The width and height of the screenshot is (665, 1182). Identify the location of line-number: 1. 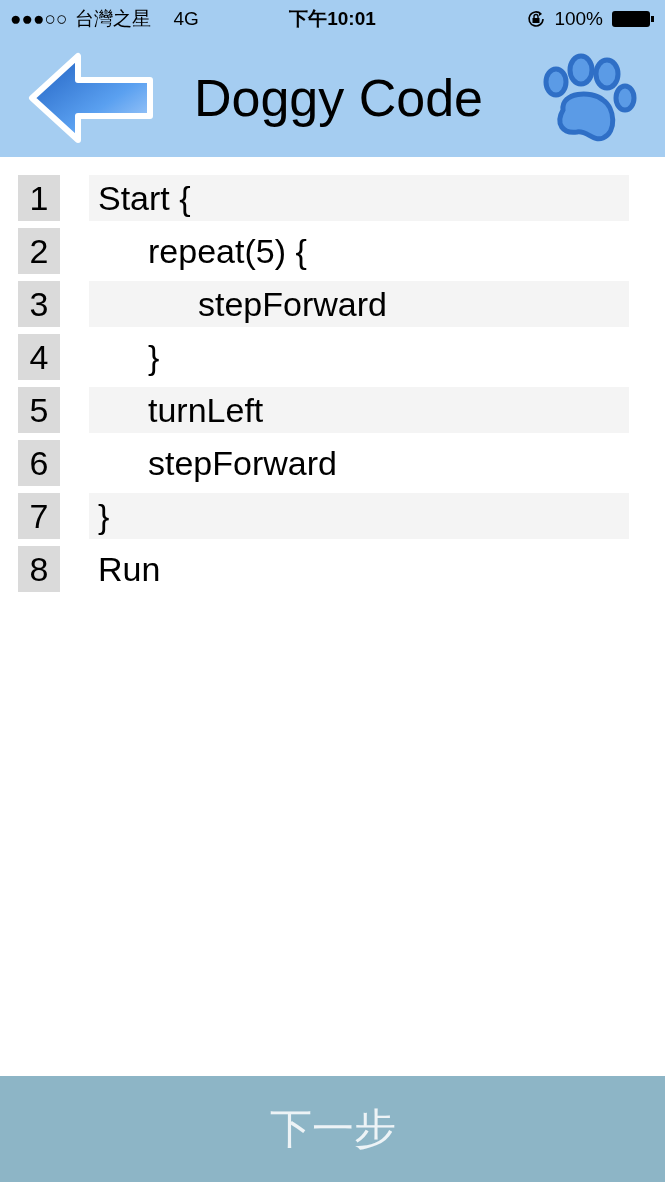
(39, 198).